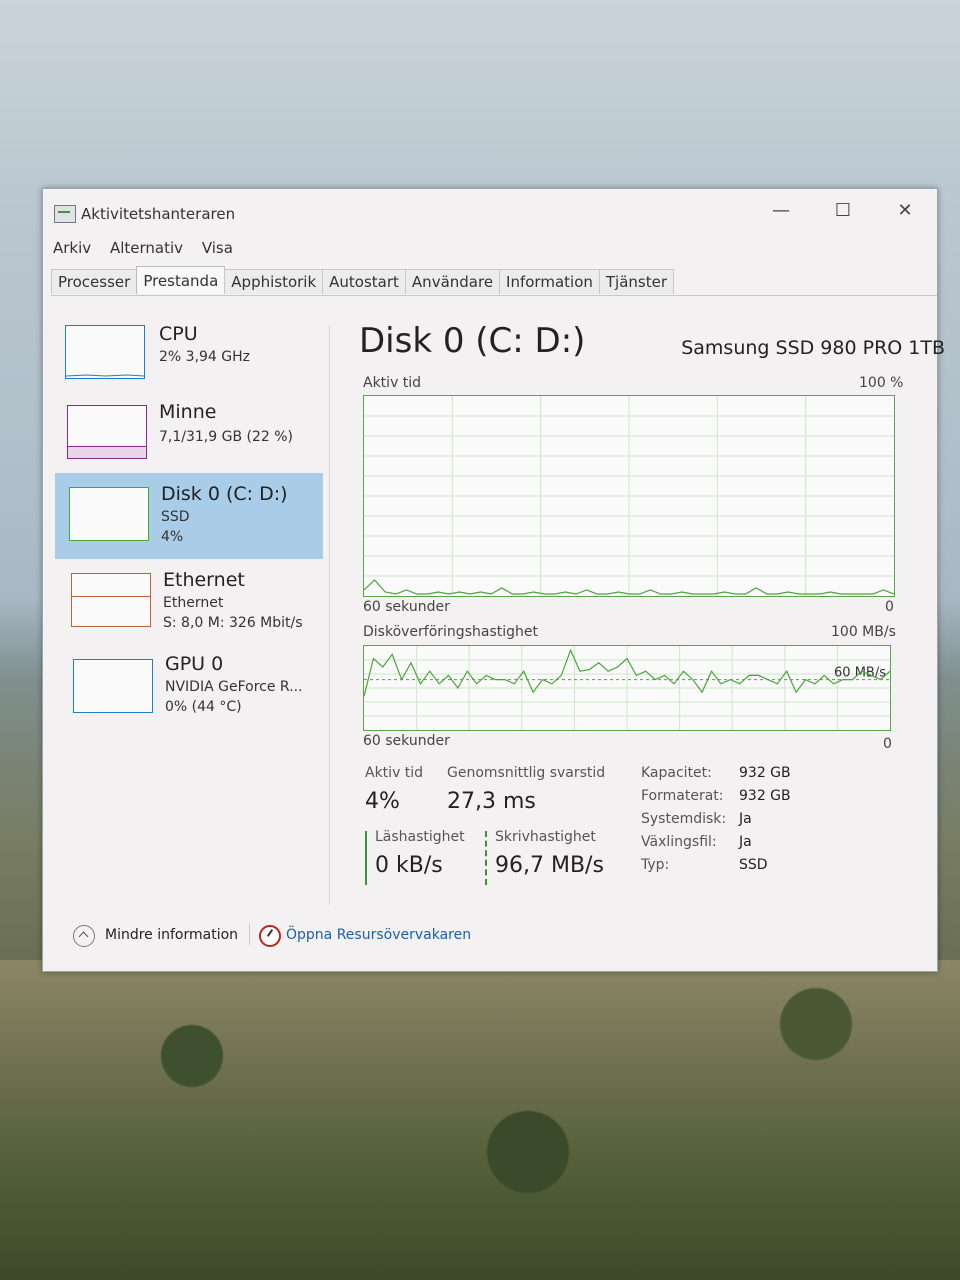 This screenshot has height=1280, width=960. Describe the element at coordinates (765, 796) in the screenshot. I see `prop-value-formatted: 932 GB` at that location.